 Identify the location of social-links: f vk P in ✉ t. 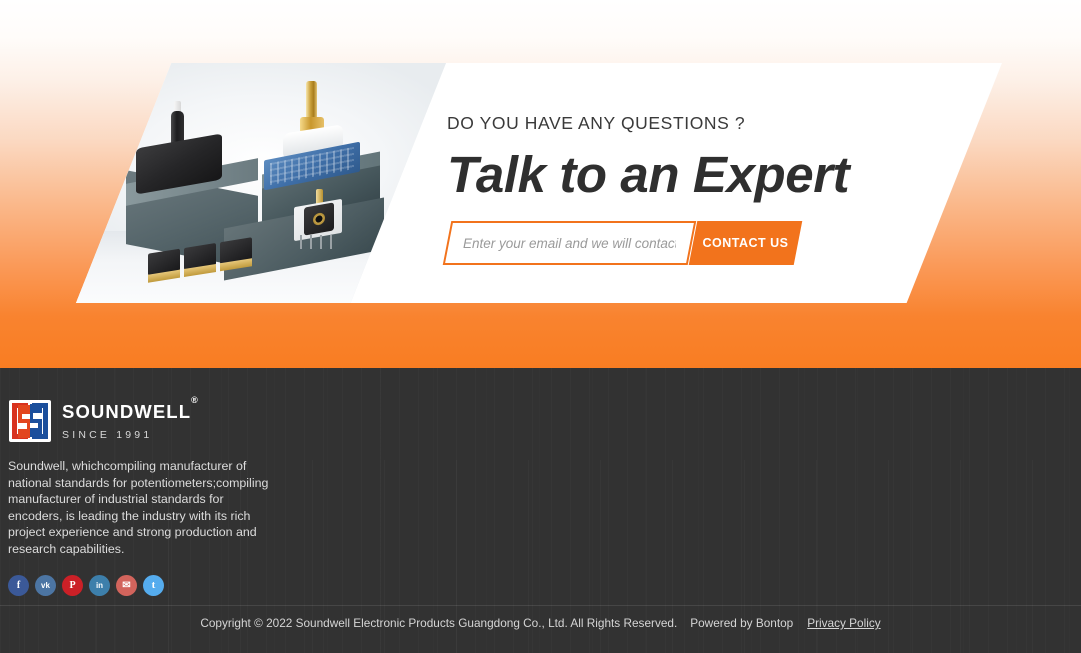
(142, 585).